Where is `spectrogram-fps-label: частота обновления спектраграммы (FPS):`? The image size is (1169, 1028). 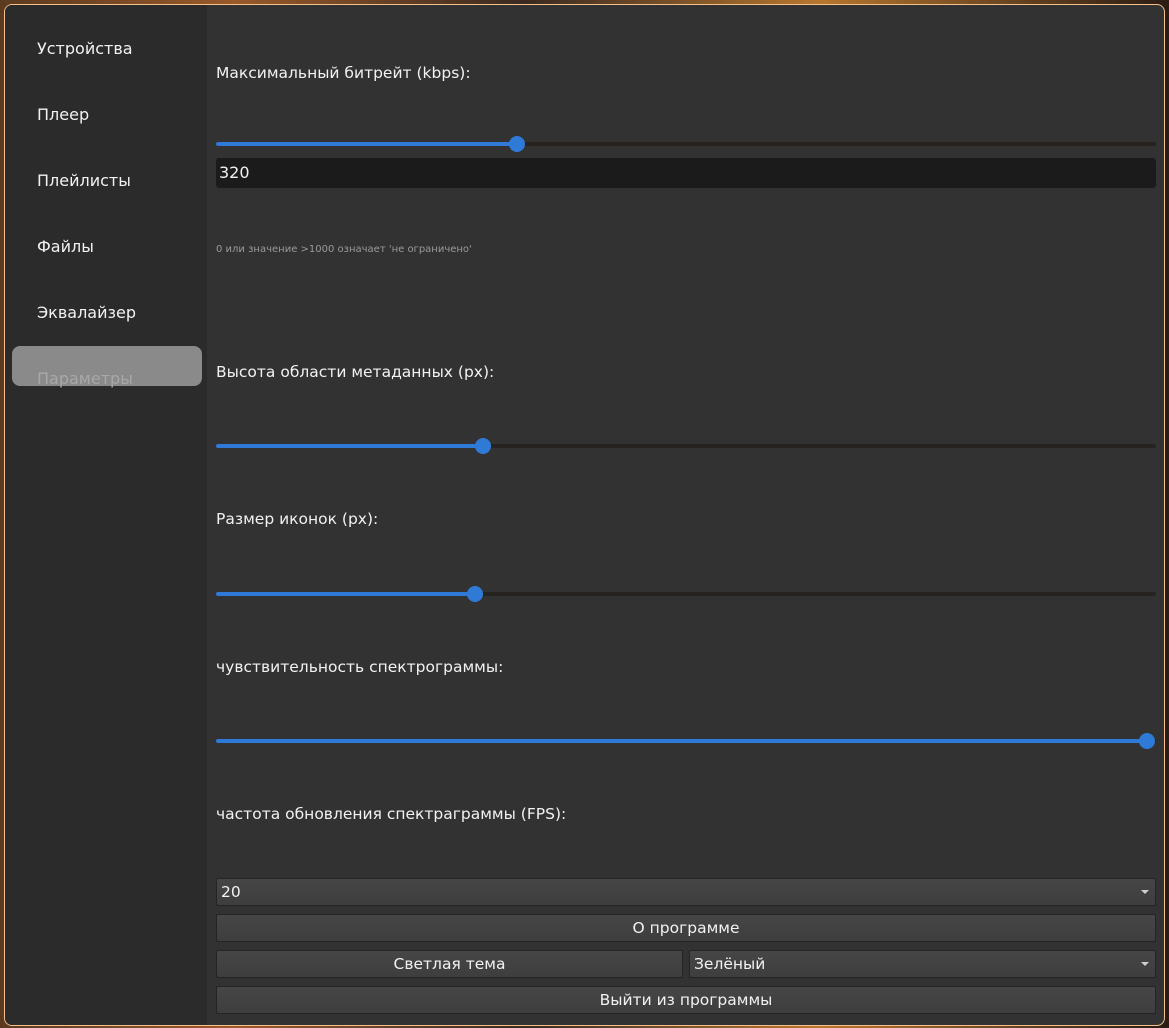
spectrogram-fps-label: частота обновления спектраграммы (FPS): is located at coordinates (391, 814).